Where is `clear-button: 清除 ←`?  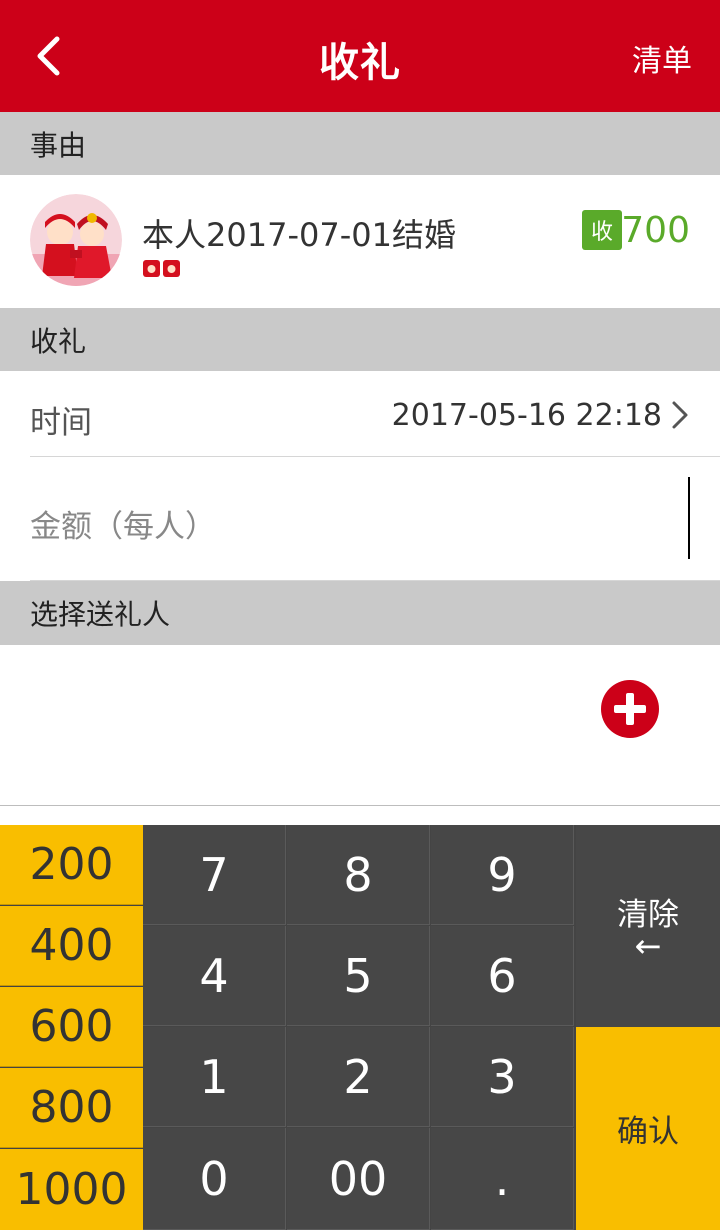 clear-button: 清除 ← is located at coordinates (648, 926).